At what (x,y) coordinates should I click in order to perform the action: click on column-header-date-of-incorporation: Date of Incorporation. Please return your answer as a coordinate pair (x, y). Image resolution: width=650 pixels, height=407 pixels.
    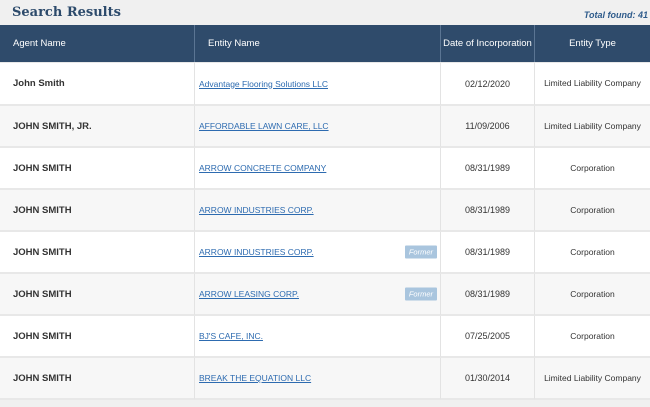
    Looking at the image, I should click on (488, 43).